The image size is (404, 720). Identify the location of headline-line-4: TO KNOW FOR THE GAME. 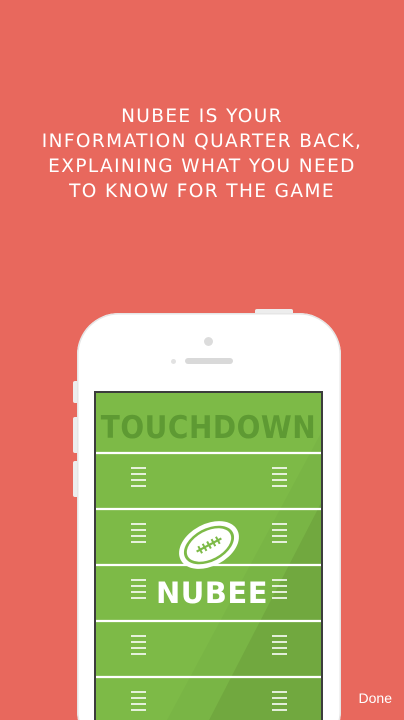
(202, 191).